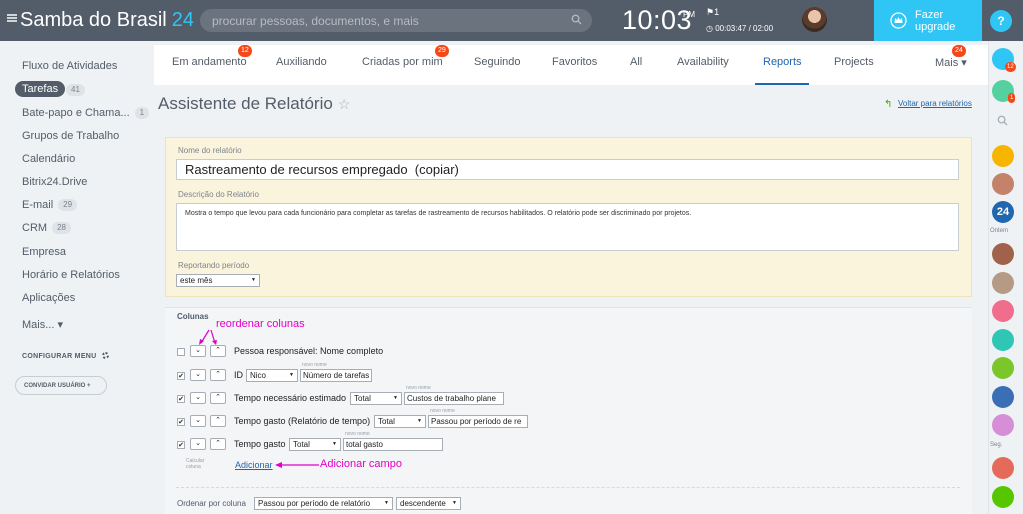  What do you see at coordinates (396, 20) in the screenshot?
I see `search-input` at bounding box center [396, 20].